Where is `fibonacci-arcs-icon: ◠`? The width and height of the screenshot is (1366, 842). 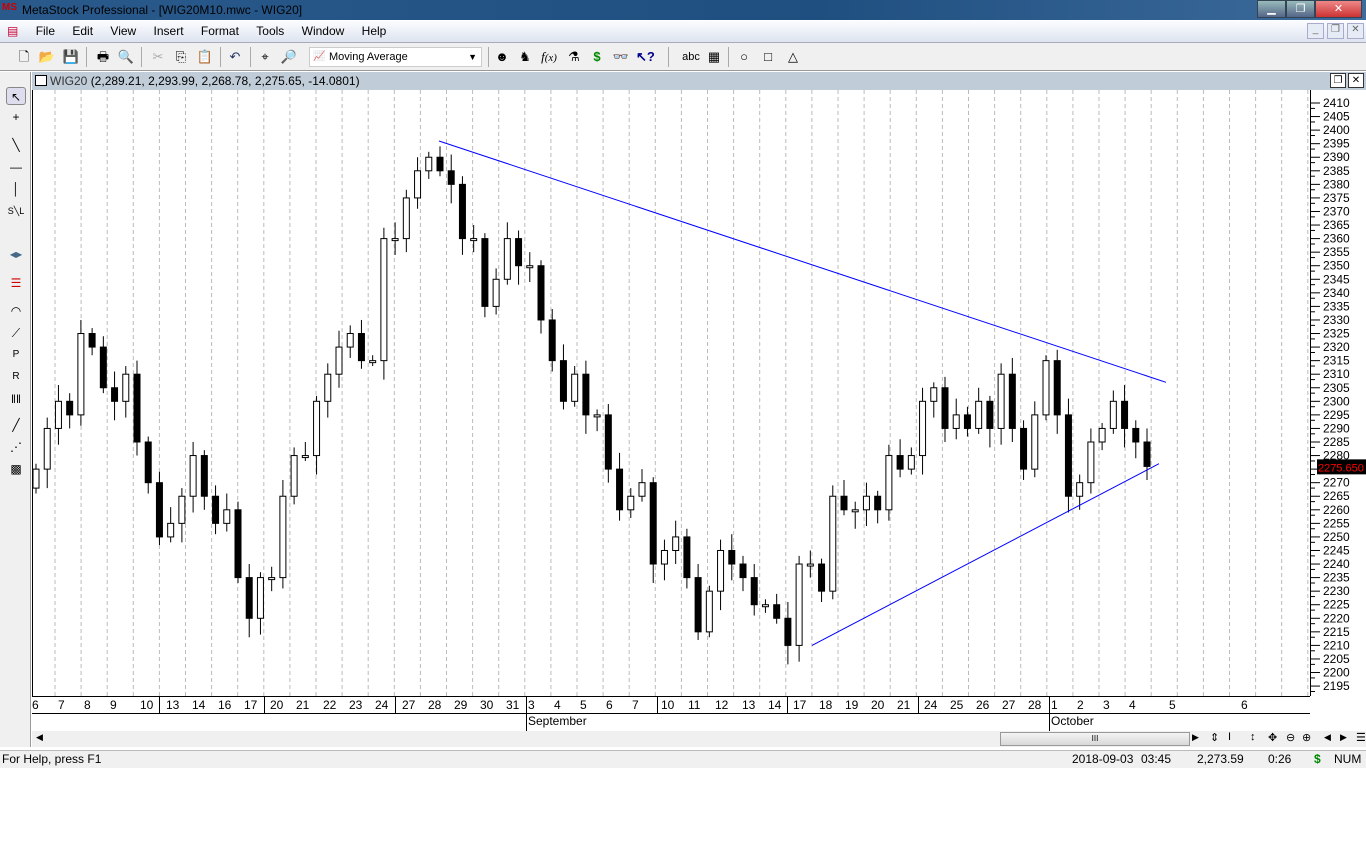
fibonacci-arcs-icon: ◠ is located at coordinates (16, 311).